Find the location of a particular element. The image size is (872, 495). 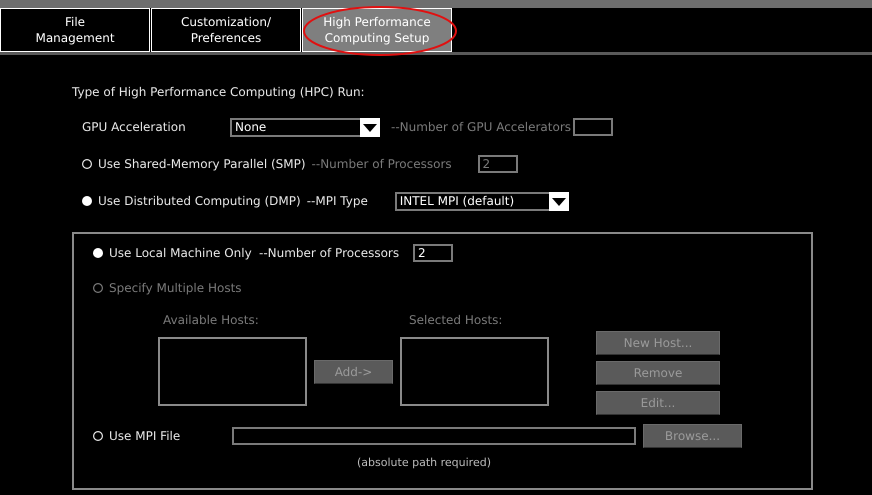

tab: Customization/ Preferences is located at coordinates (226, 30).